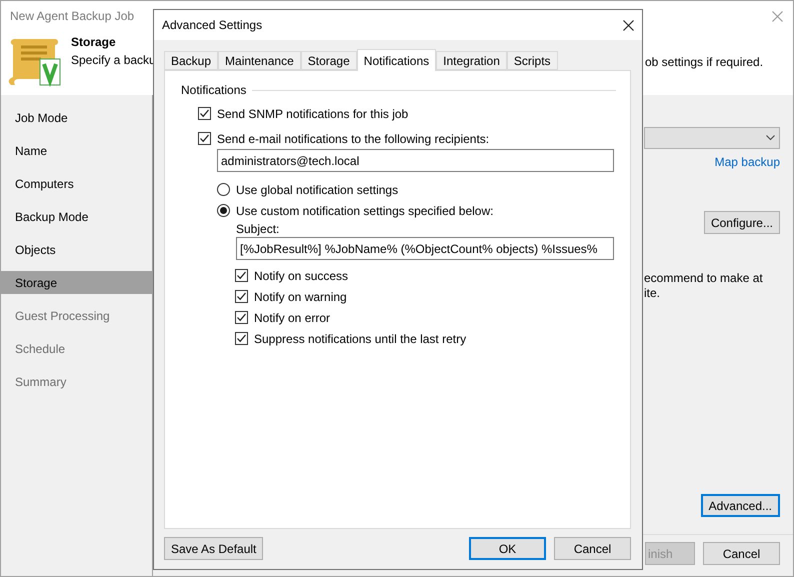  Describe the element at coordinates (76, 117) in the screenshot. I see `sidebar-item: Job Mode` at that location.